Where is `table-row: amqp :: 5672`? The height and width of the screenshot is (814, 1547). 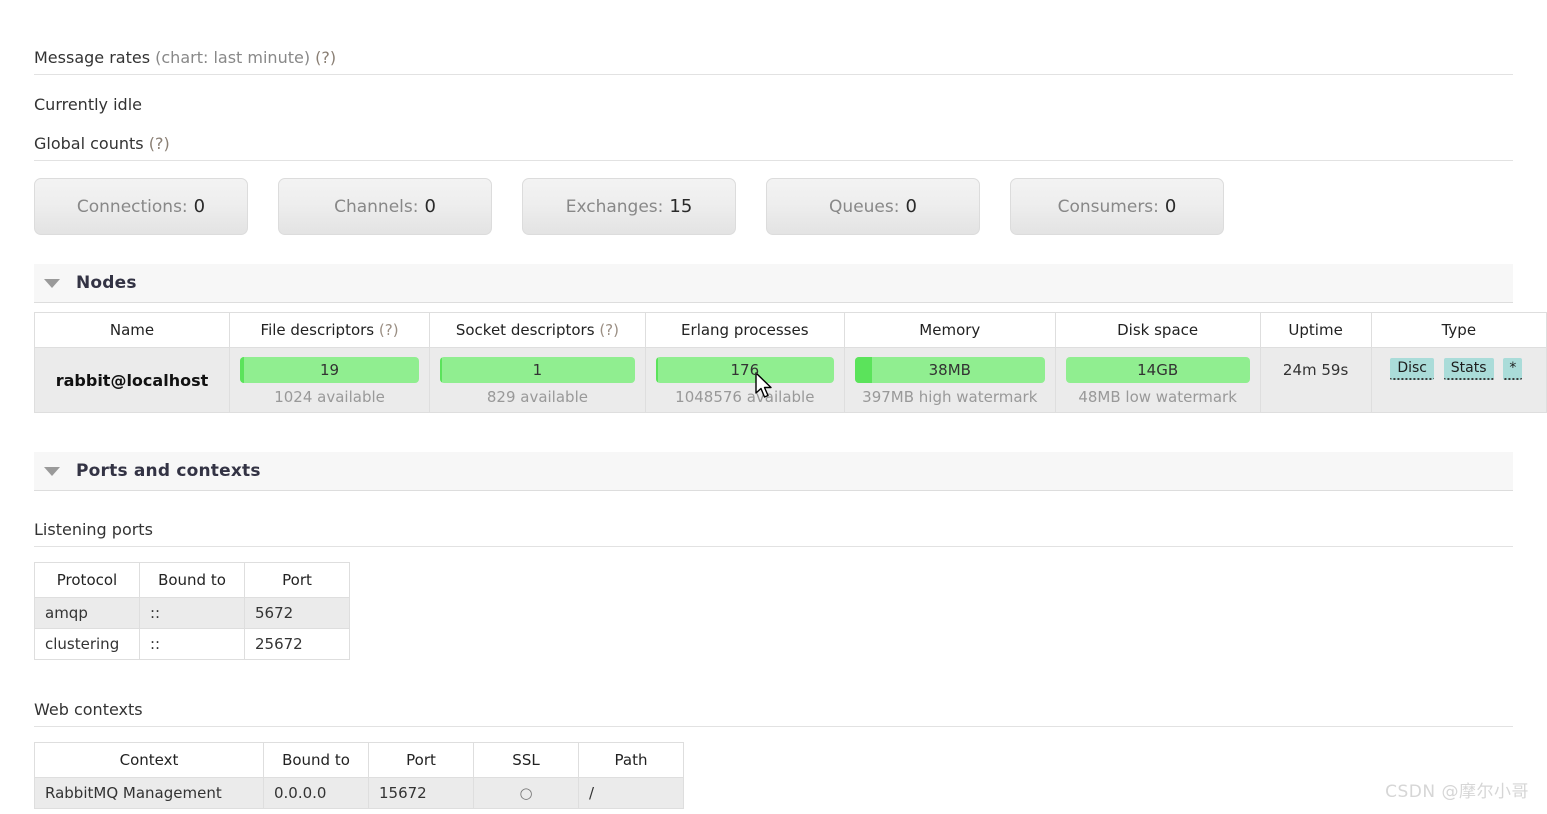 table-row: amqp :: 5672 is located at coordinates (192, 613).